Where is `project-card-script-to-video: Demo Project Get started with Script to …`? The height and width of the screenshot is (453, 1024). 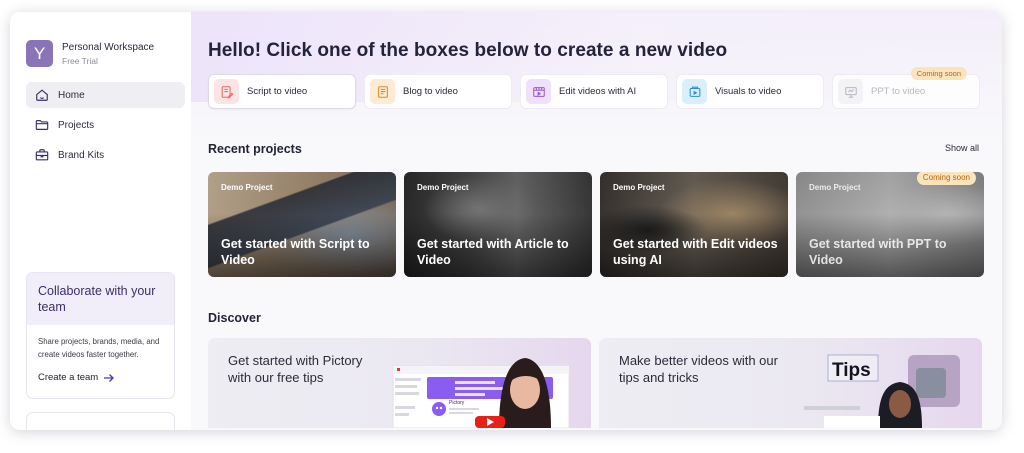
project-card-script-to-video: Demo Project Get started with Script to … is located at coordinates (302, 224).